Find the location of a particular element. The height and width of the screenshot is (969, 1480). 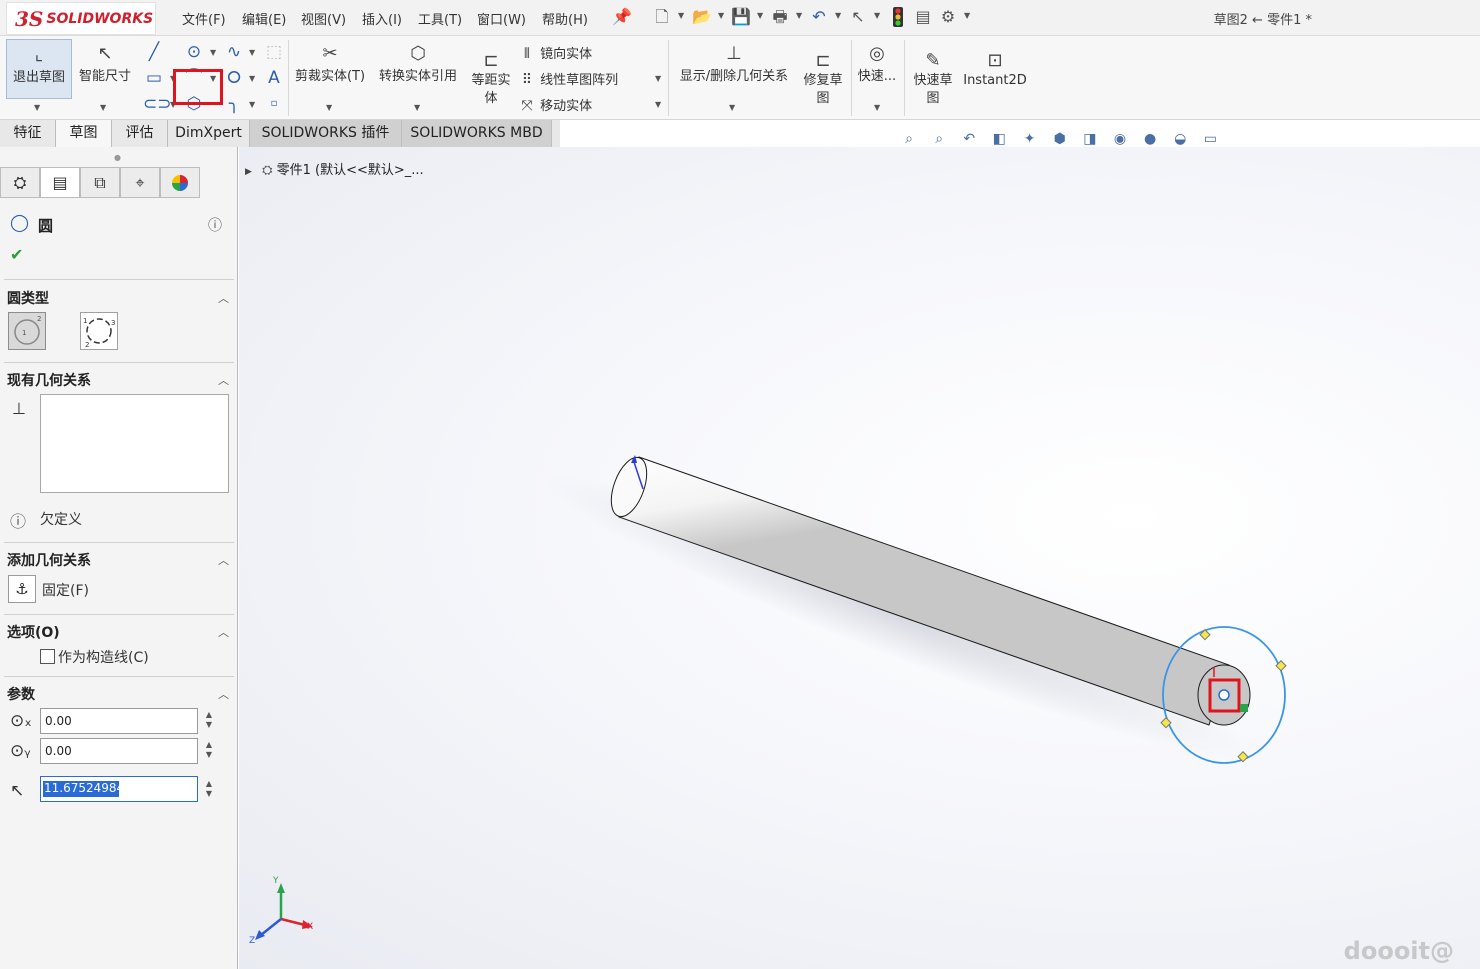

offset-entities-button: ⊏ 等距实 体 is located at coordinates (491, 79).